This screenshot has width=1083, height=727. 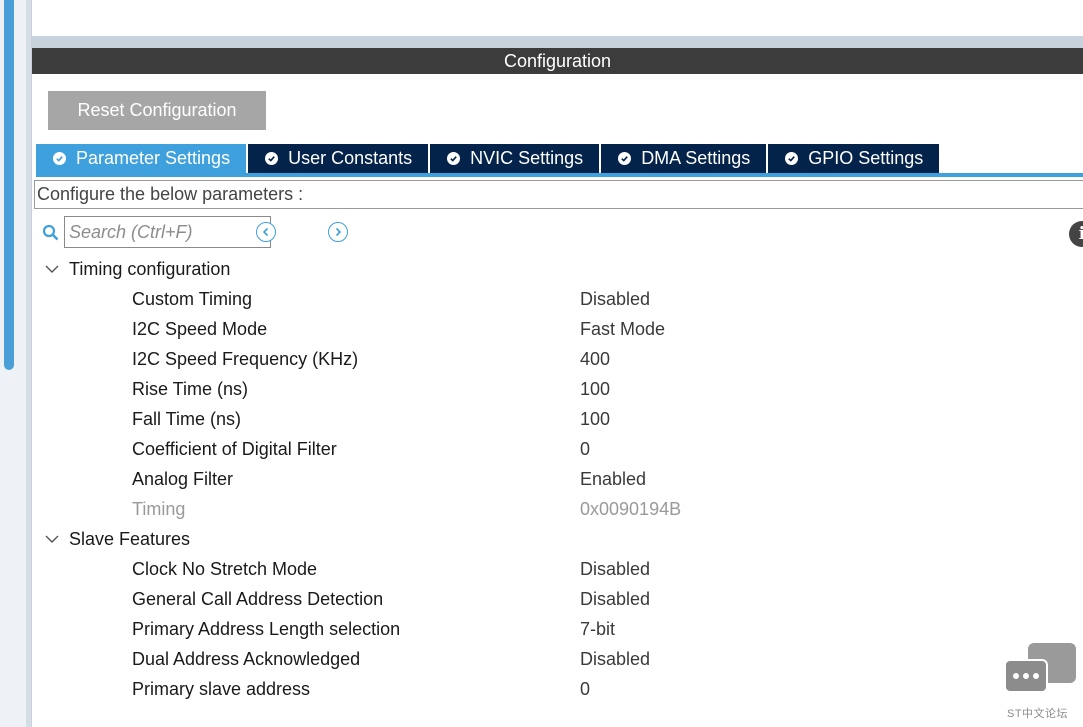 What do you see at coordinates (541, 629) in the screenshot?
I see `param-row: Primary Address Length selection 7-bit` at bounding box center [541, 629].